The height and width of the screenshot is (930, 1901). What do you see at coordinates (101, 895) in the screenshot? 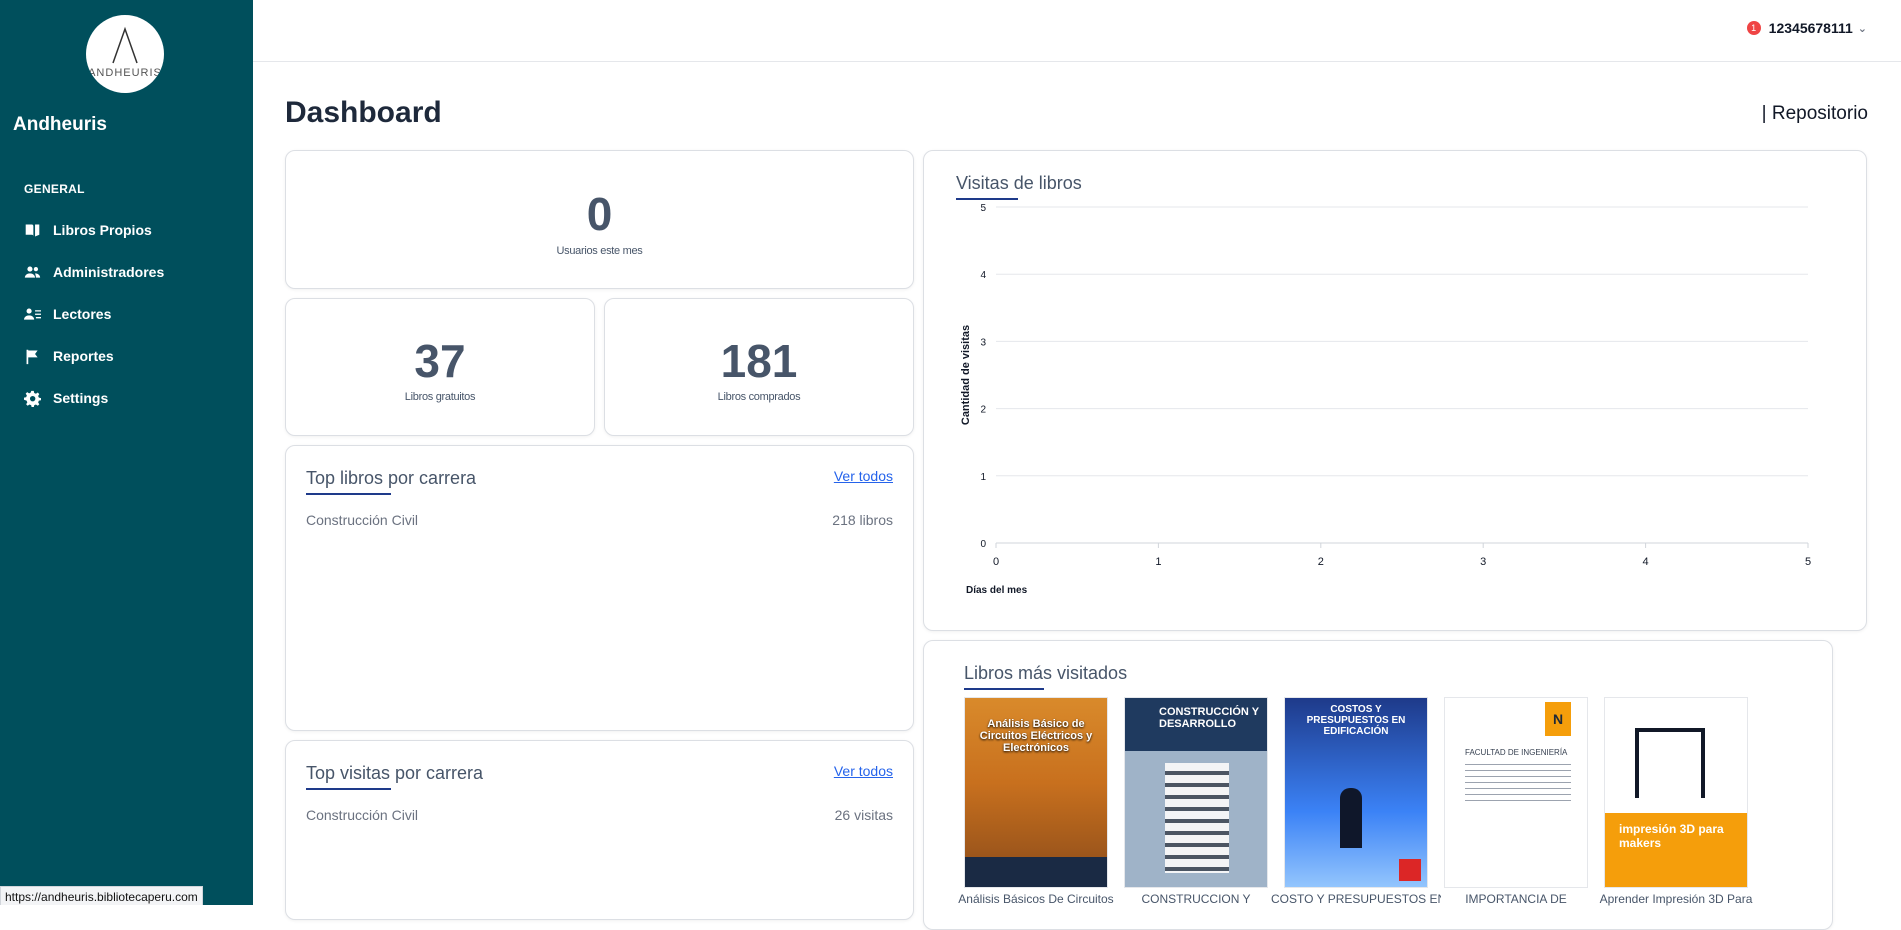
I see `status-bar-url: https://andheuris.bibliotecaperu.com` at bounding box center [101, 895].